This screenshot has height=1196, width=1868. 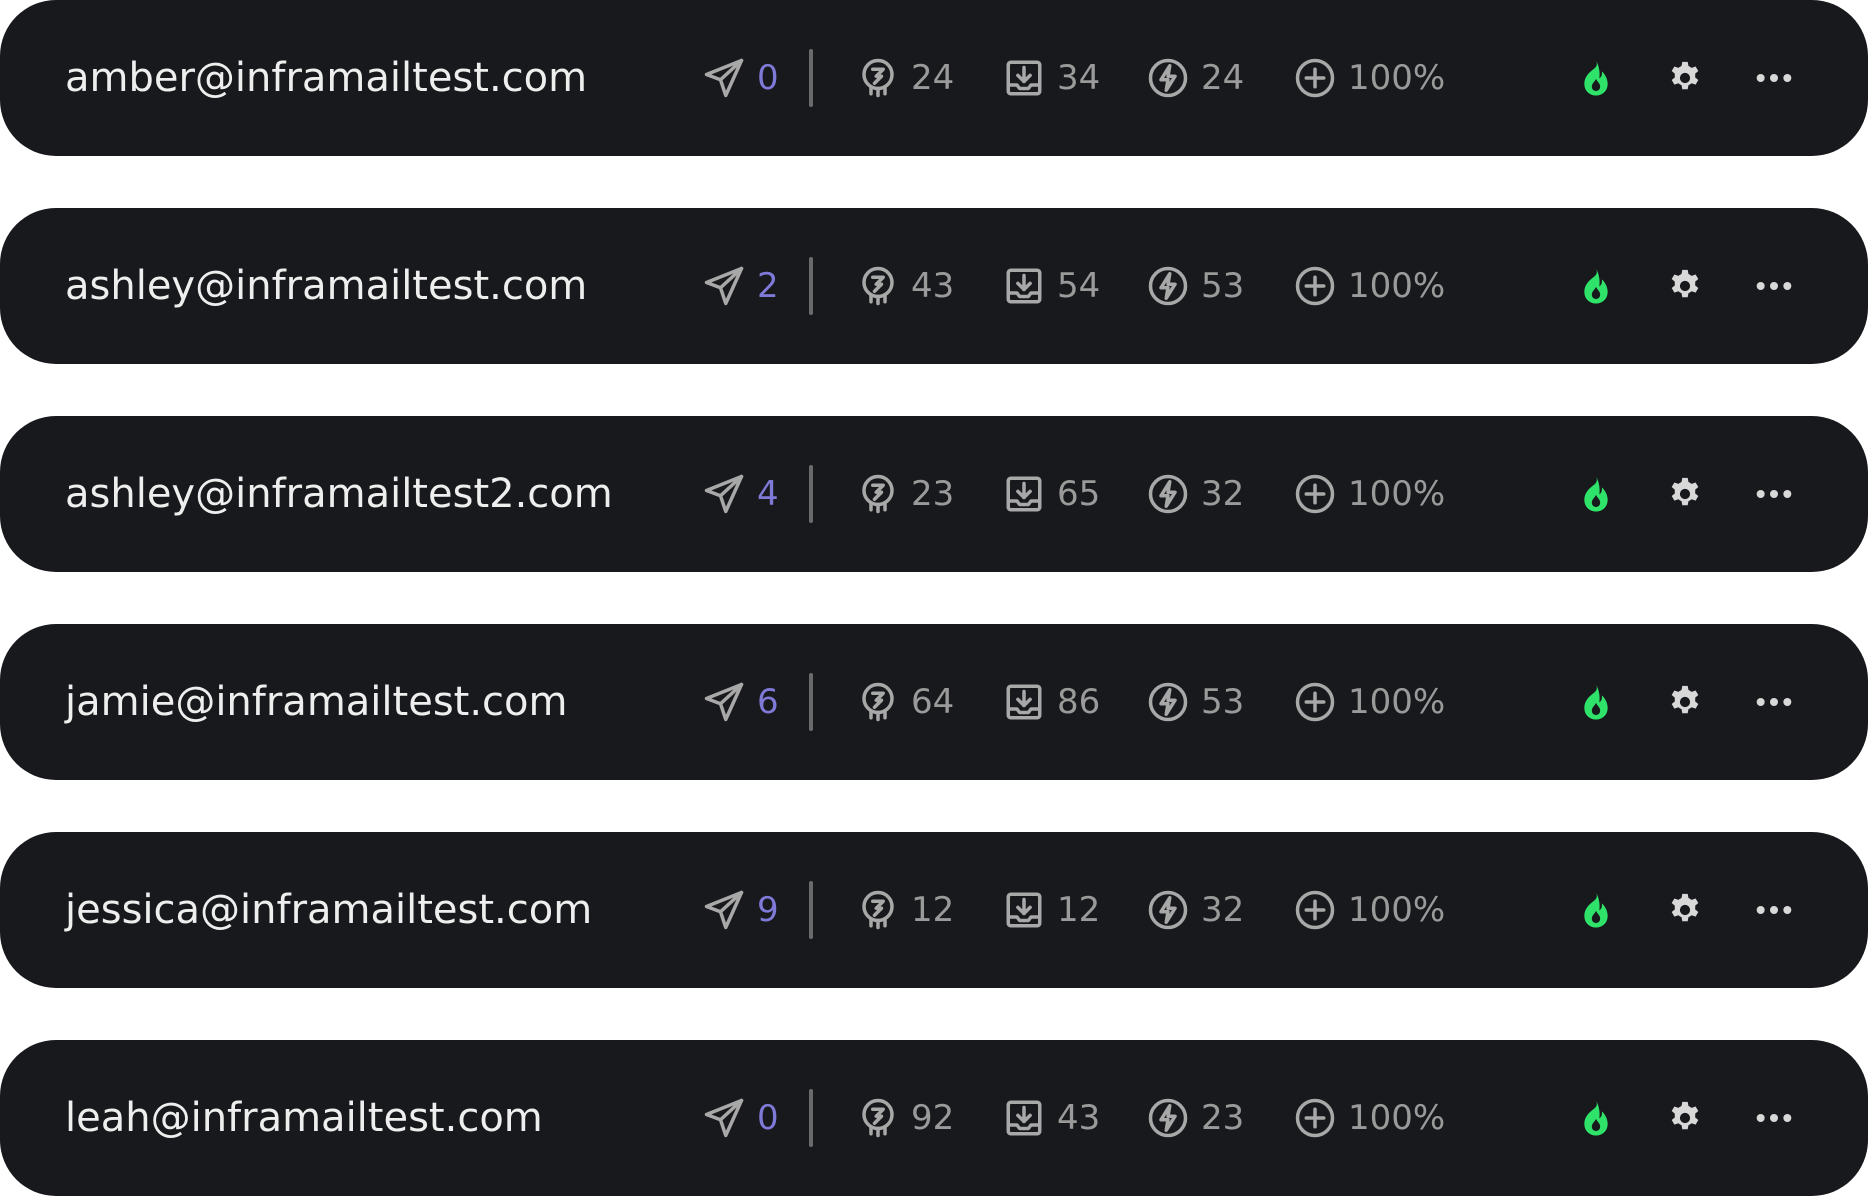 I want to click on speed-count: 23, so click(x=1223, y=1118).